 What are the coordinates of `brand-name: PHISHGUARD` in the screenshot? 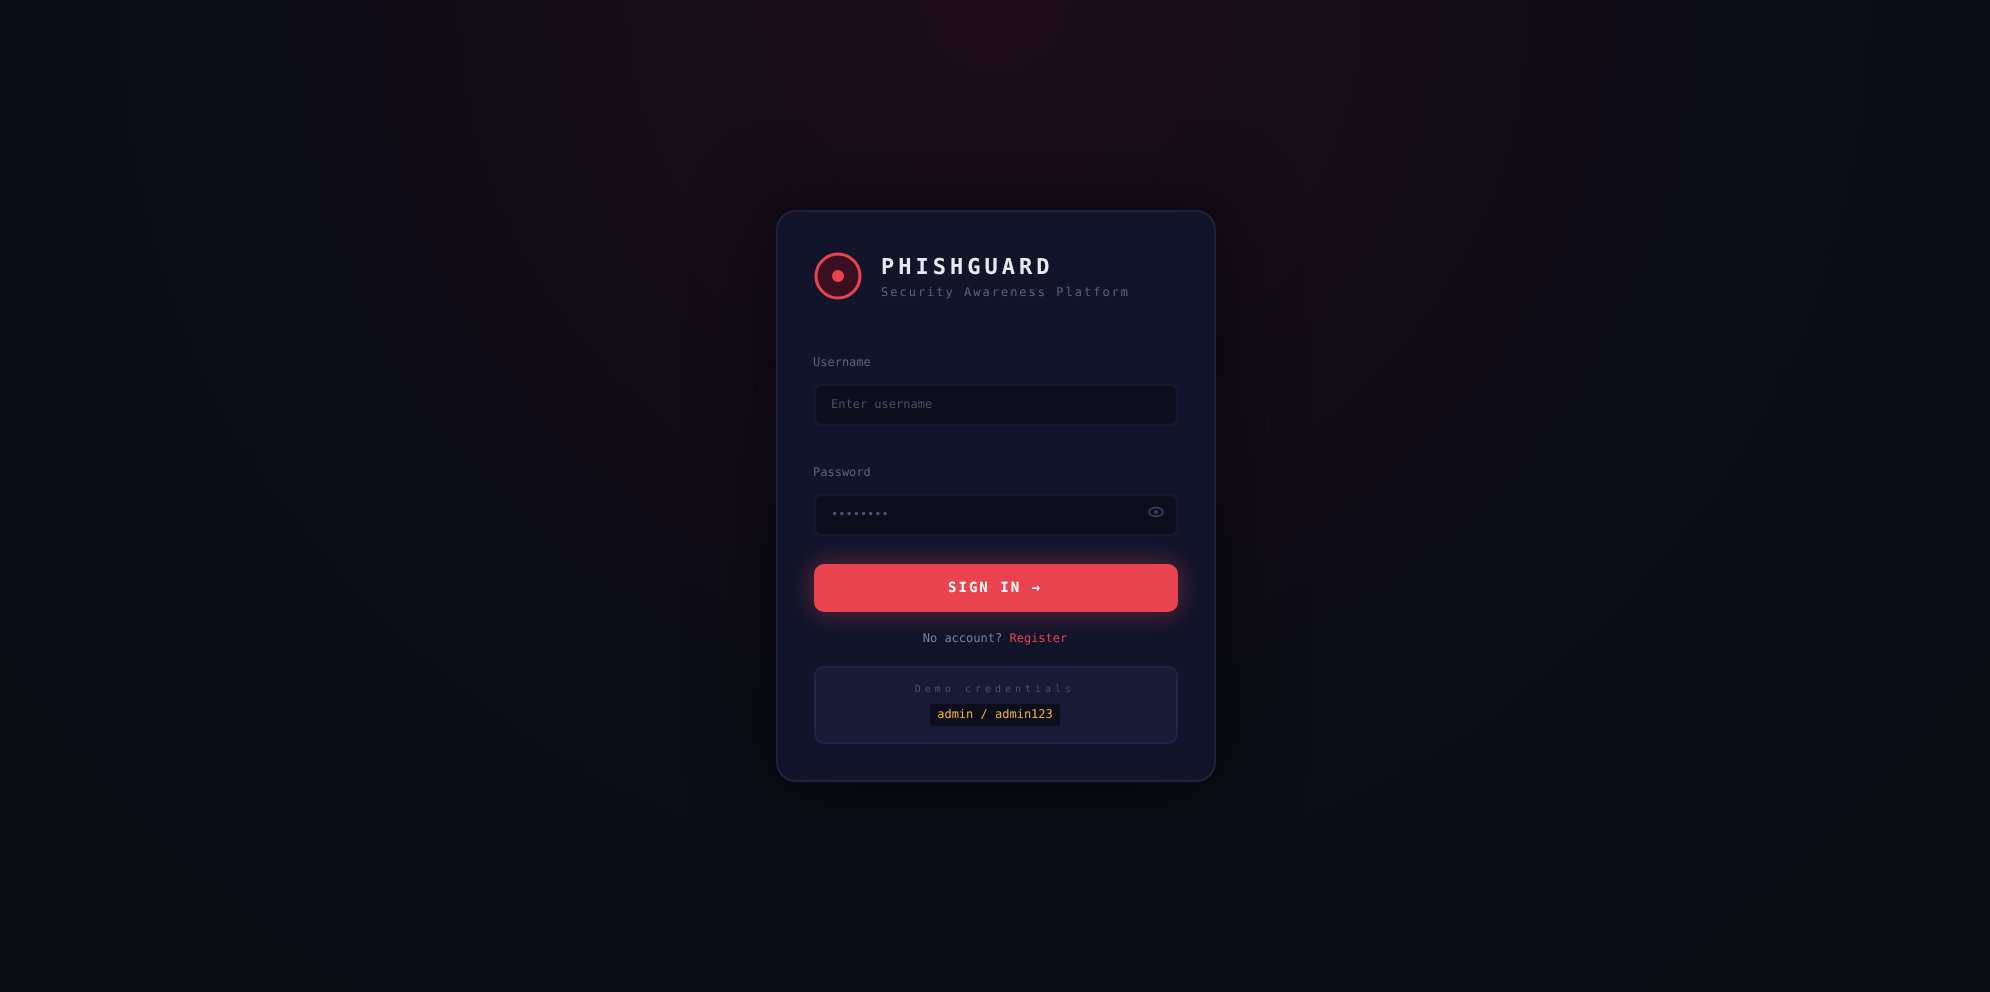 It's located at (968, 266).